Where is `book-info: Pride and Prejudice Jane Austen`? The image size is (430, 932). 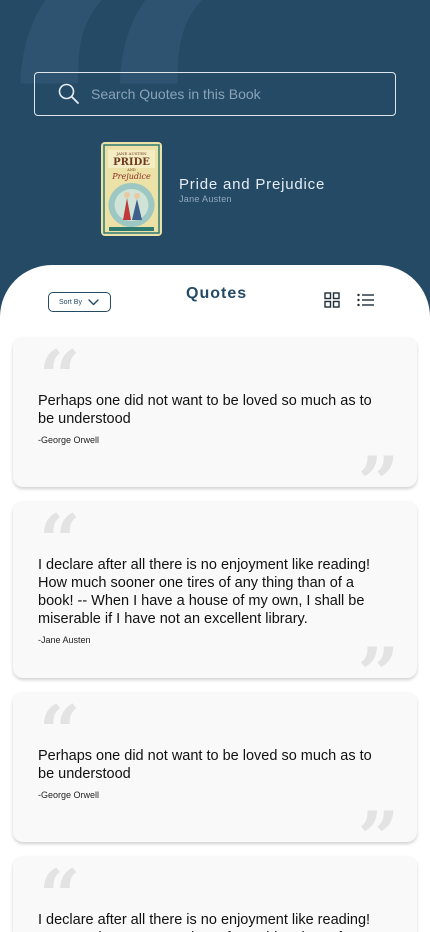
book-info: Pride and Prejudice Jane Austen is located at coordinates (252, 190).